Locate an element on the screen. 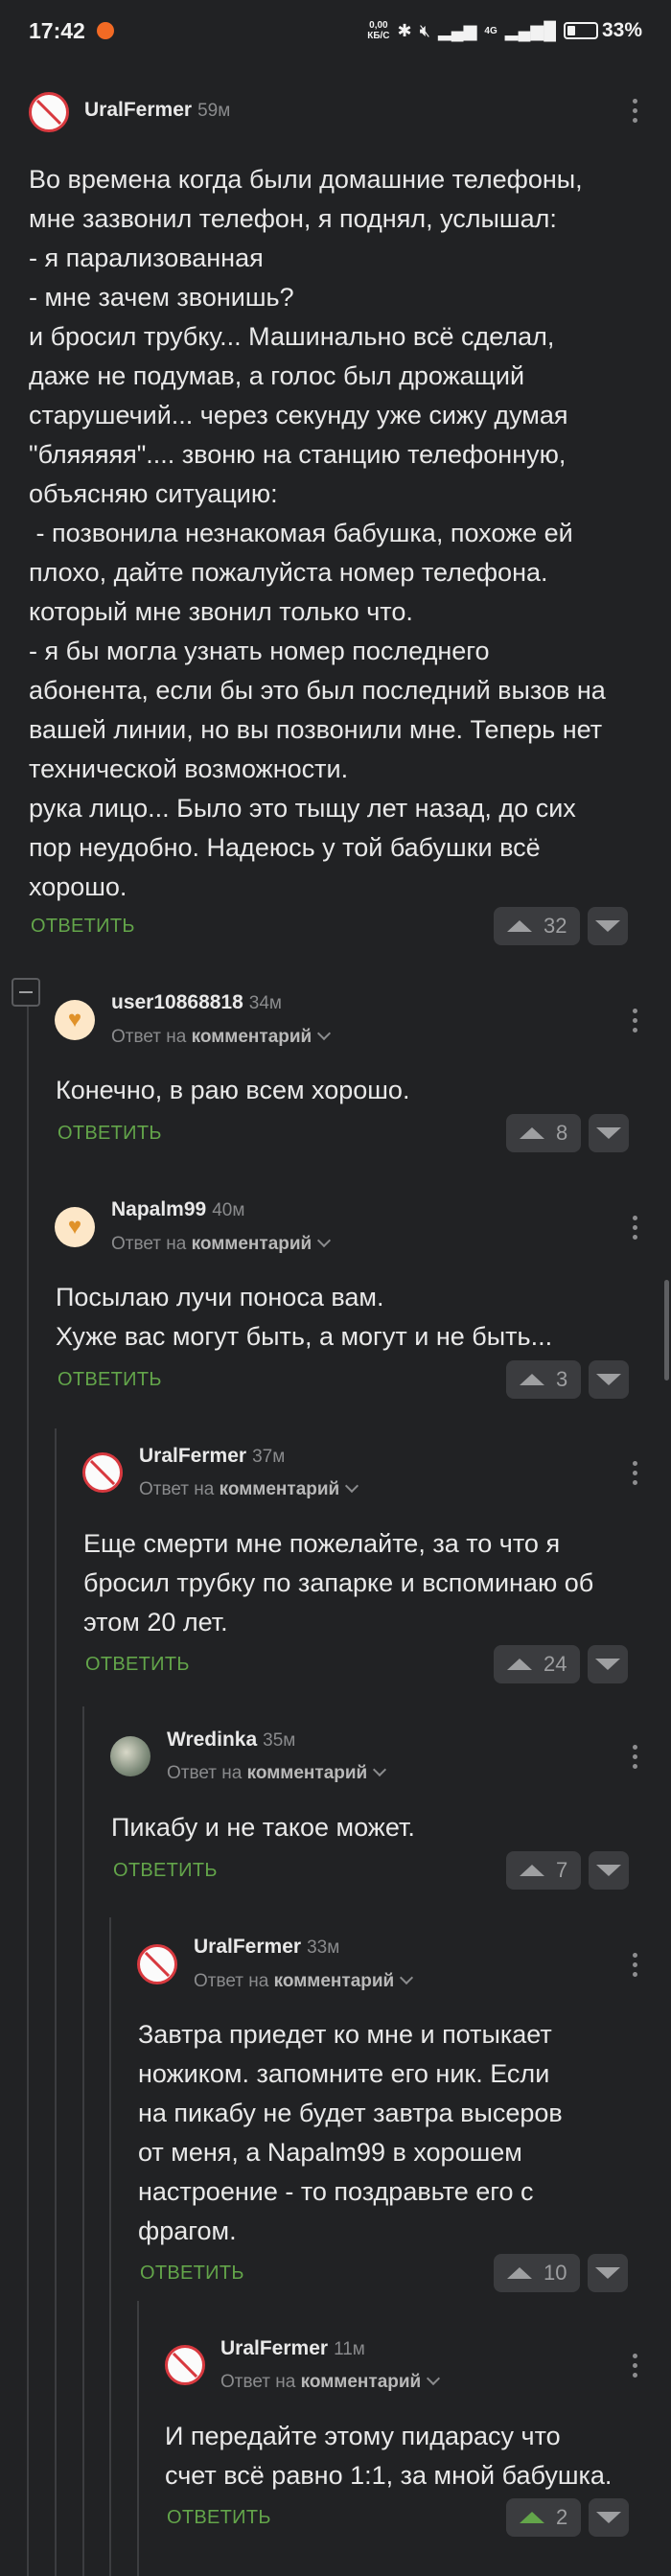  battery: 33% is located at coordinates (602, 31).